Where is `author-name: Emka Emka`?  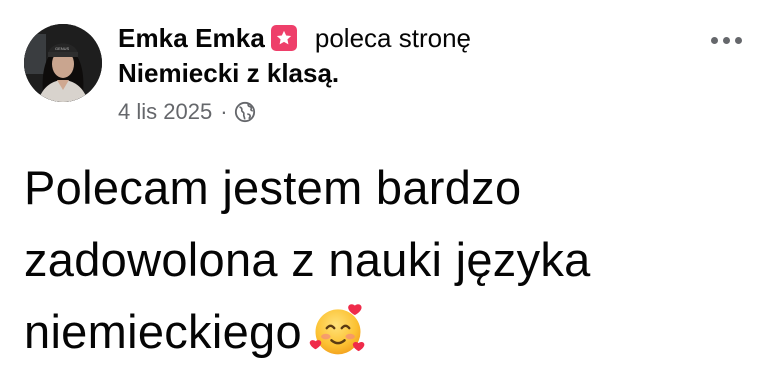 author-name: Emka Emka is located at coordinates (191, 38).